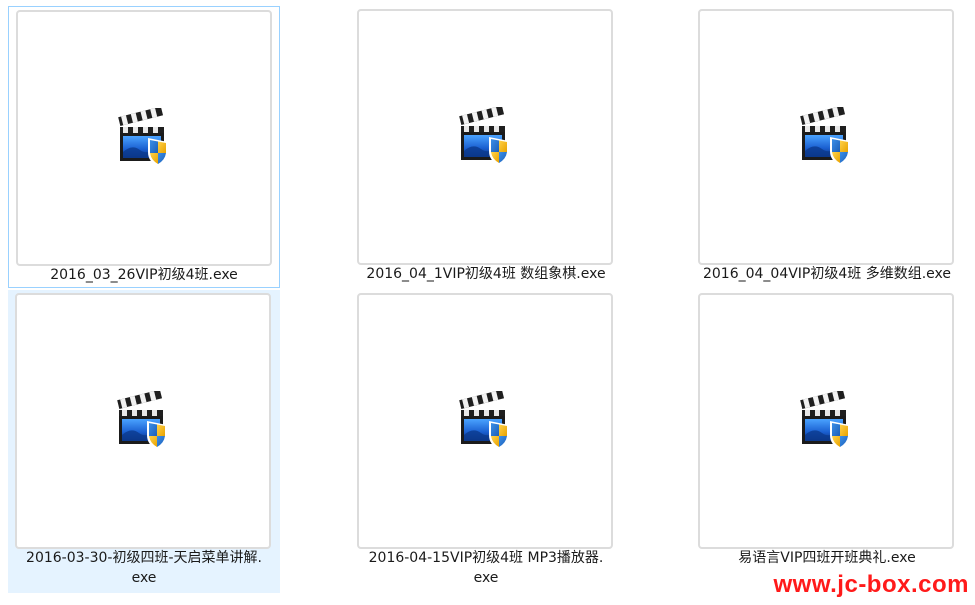 This screenshot has width=975, height=605. I want to click on file-item-3: 2016-03-30-初级四班-天启菜单讲解. exe, so click(144, 441).